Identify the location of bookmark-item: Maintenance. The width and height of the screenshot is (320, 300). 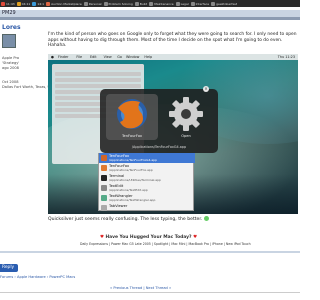
(161, 3).